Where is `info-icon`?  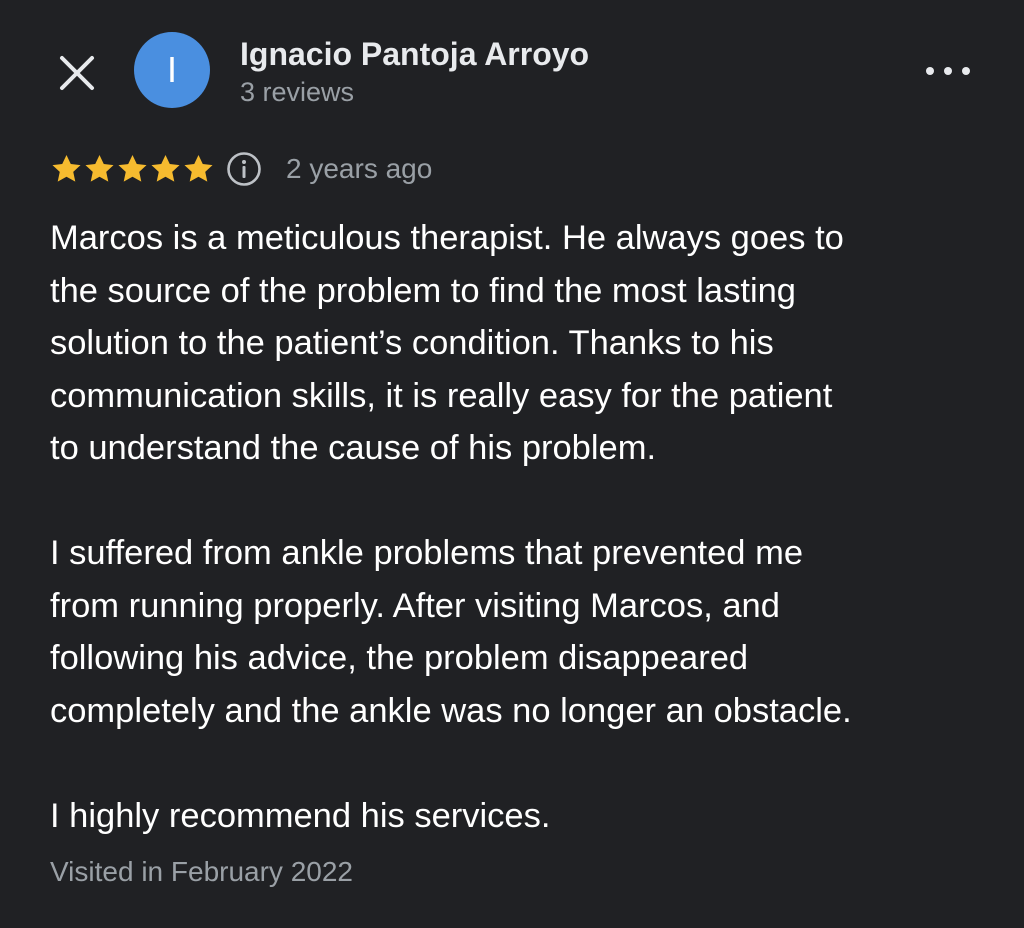 info-icon is located at coordinates (244, 169).